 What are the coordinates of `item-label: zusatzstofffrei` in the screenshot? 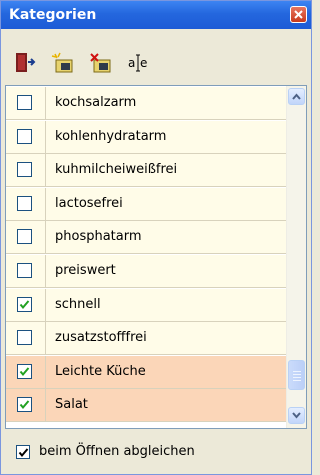 It's located at (101, 338).